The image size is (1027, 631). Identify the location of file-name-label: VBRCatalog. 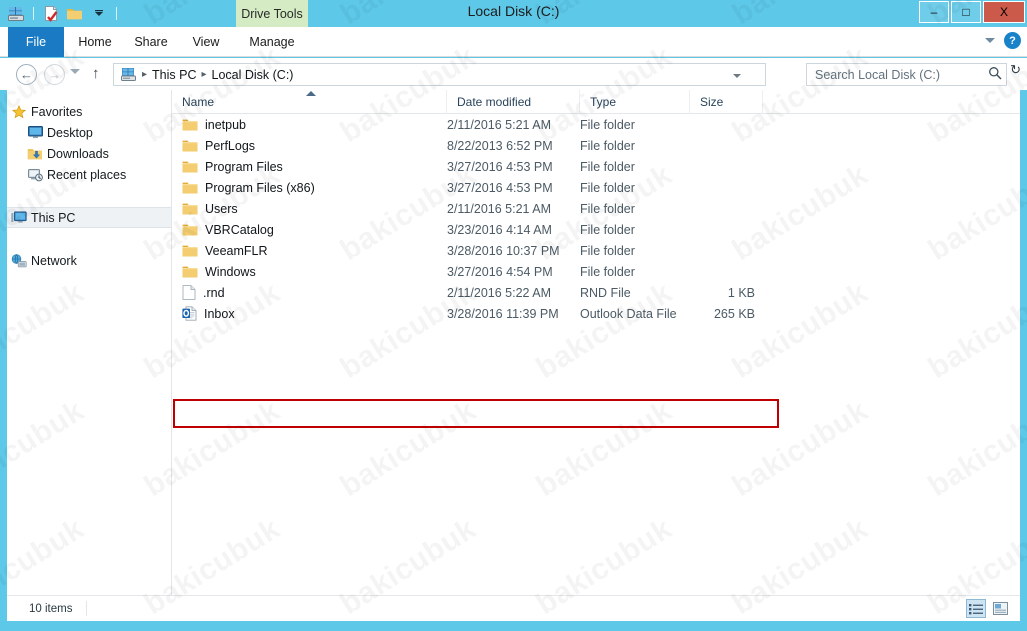
(239, 229).